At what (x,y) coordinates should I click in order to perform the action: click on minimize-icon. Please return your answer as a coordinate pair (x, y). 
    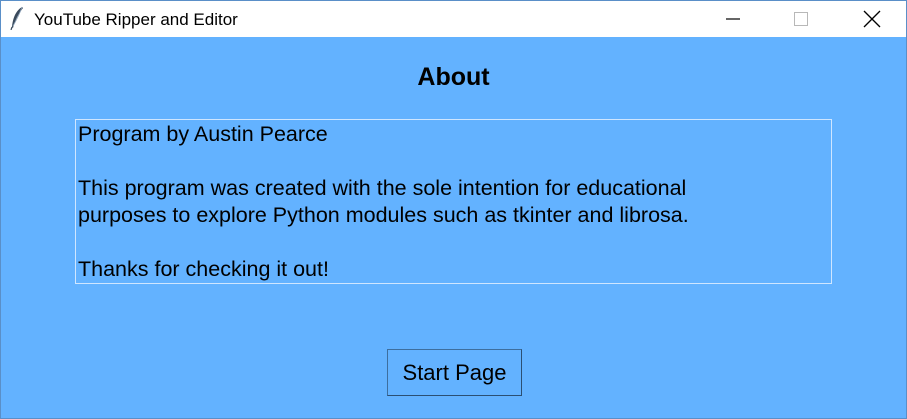
    Looking at the image, I should click on (733, 19).